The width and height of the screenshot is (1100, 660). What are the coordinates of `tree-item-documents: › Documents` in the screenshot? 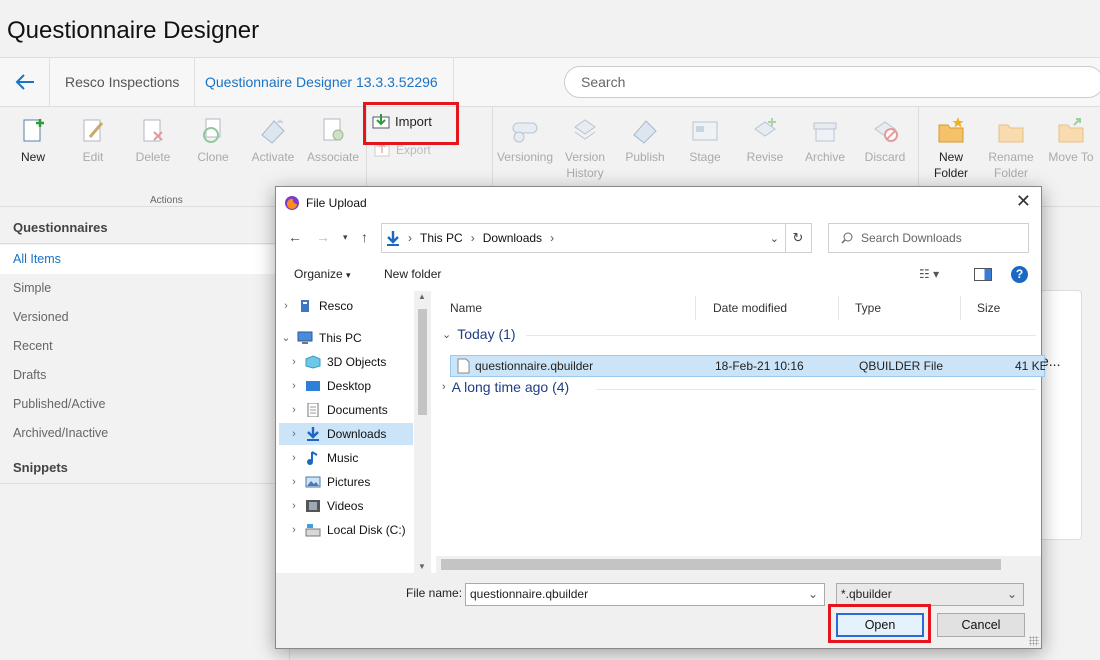 It's located at (346, 410).